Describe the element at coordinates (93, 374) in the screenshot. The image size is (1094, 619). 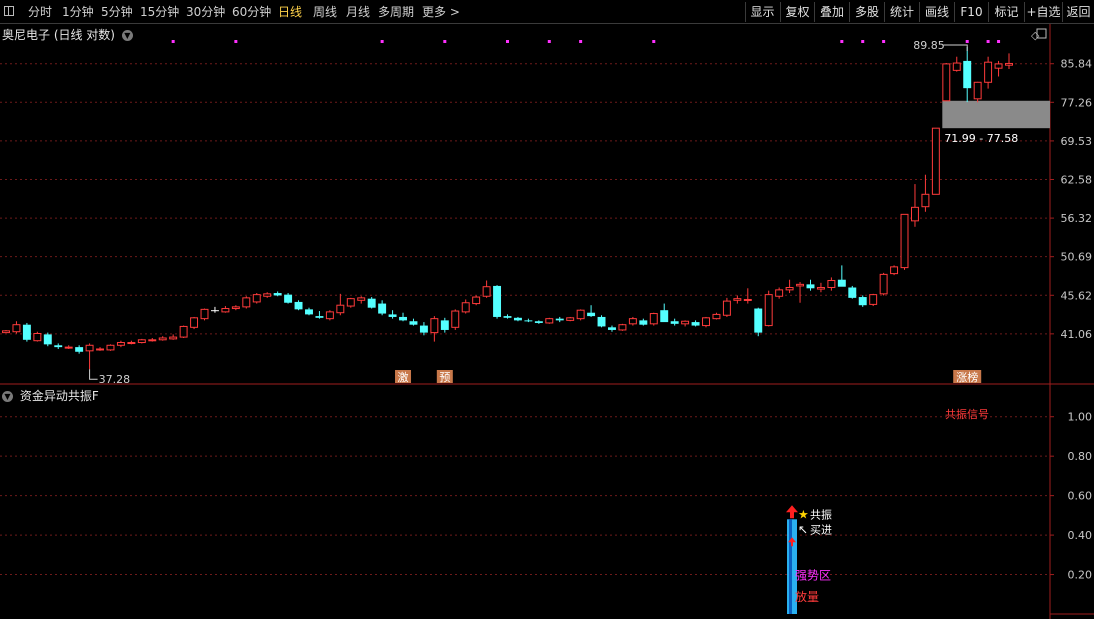
I see `low-pointer-line` at that location.